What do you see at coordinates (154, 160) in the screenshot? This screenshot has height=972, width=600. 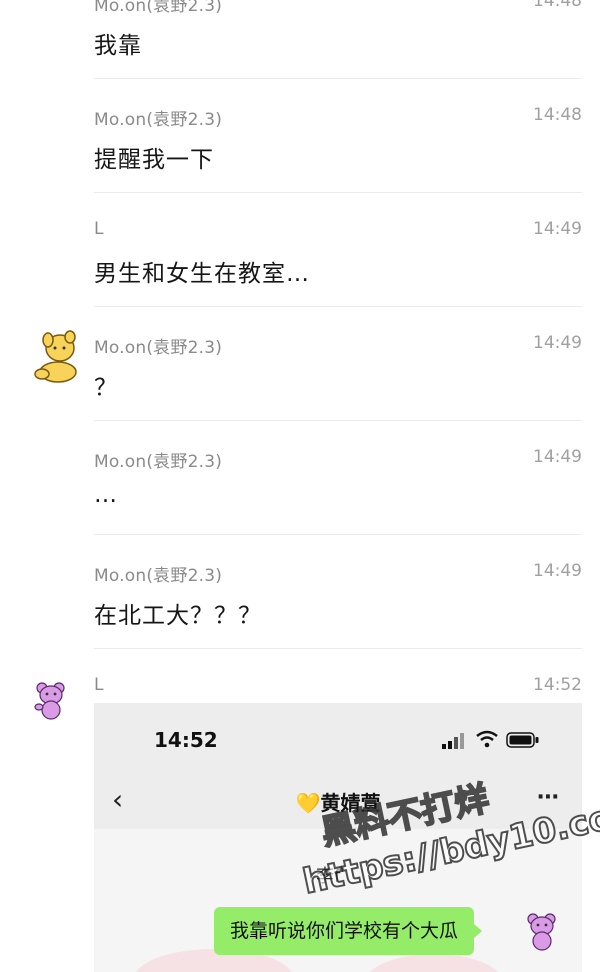 I see `message-text: 提醒我一下` at bounding box center [154, 160].